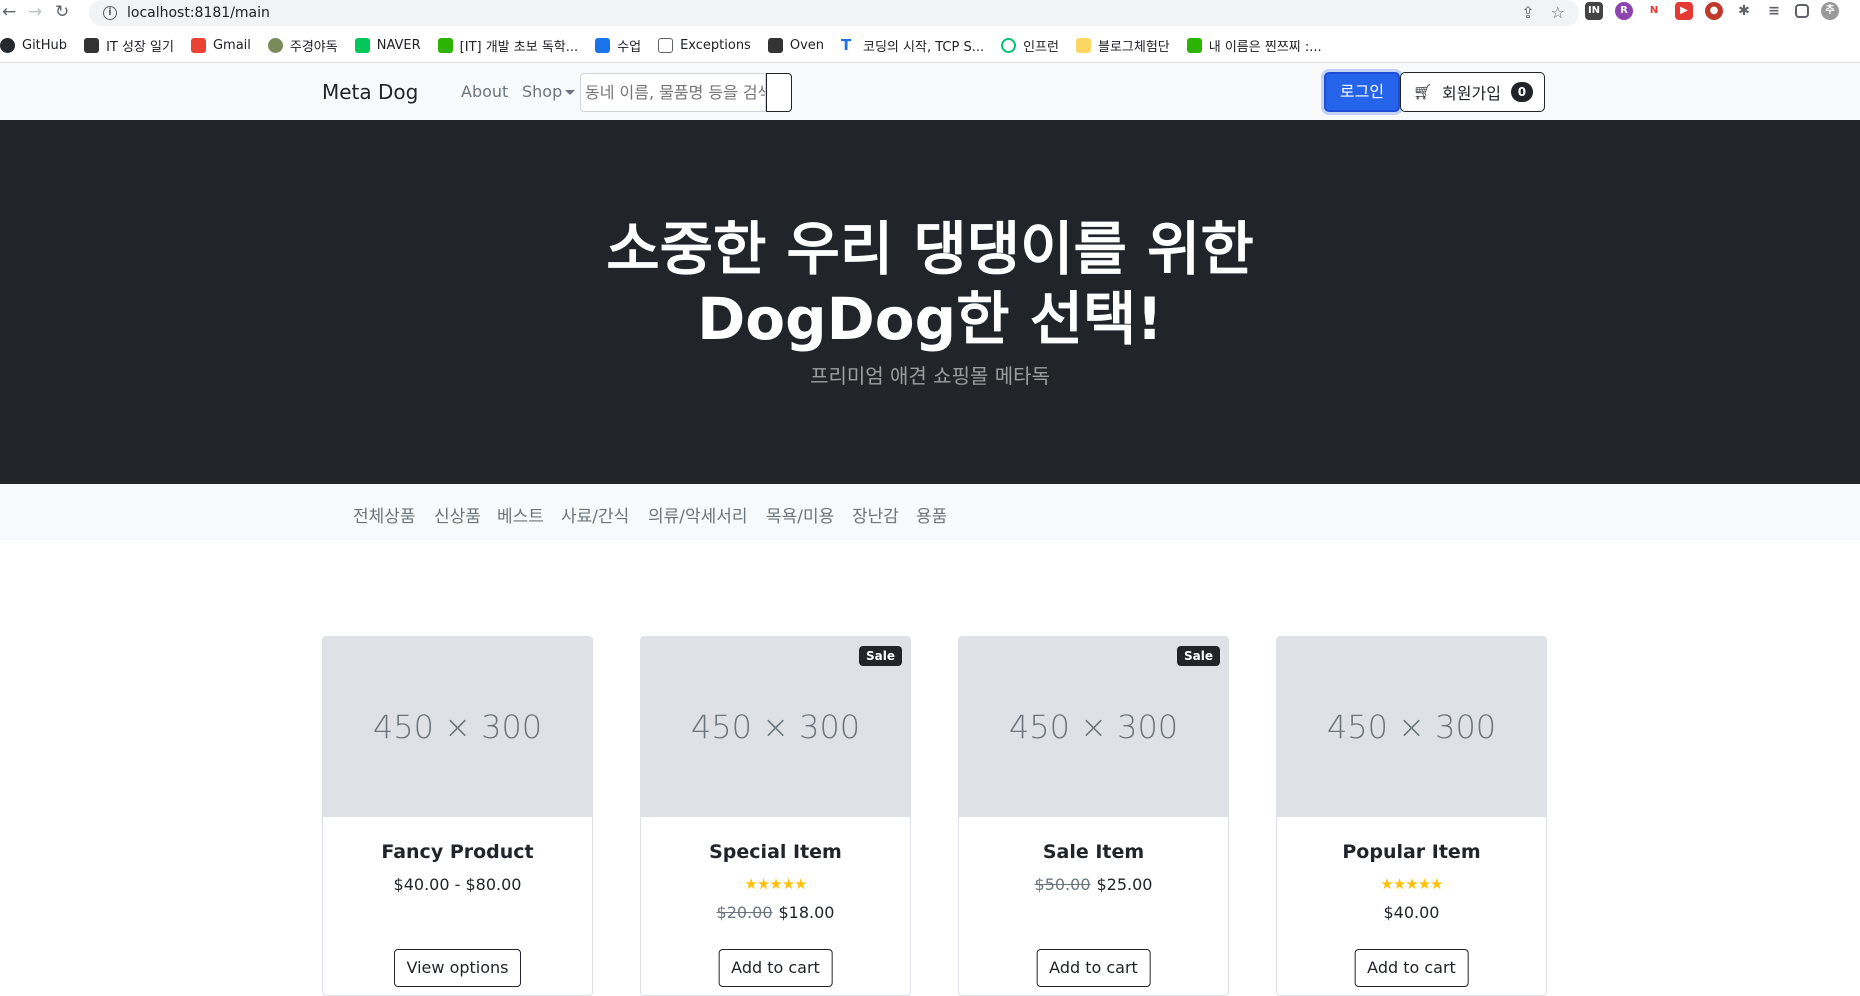 This screenshot has width=1860, height=996. Describe the element at coordinates (698, 514) in the screenshot. I see `category-clothing: 의류/악세서리` at that location.